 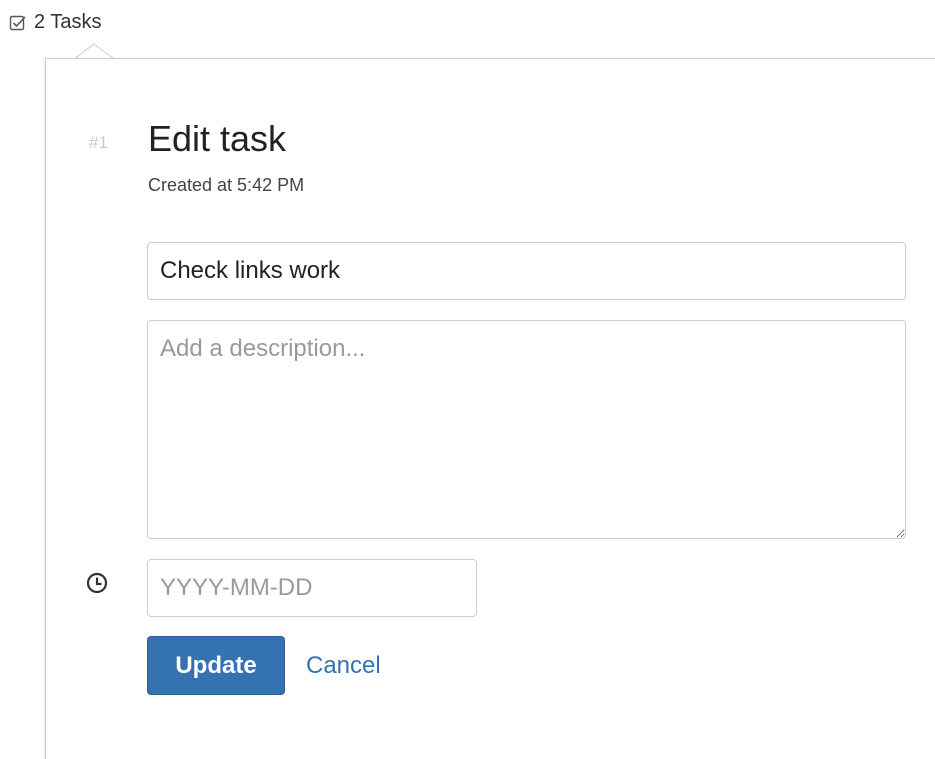 What do you see at coordinates (18, 23) in the screenshot?
I see `checkbox-icon` at bounding box center [18, 23].